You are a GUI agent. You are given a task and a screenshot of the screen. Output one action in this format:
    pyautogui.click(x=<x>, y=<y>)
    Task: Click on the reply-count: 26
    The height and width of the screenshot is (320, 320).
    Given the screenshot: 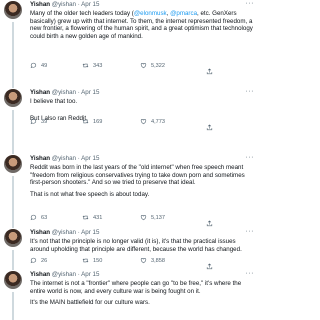 What is the action you would take?
    pyautogui.click(x=44, y=260)
    